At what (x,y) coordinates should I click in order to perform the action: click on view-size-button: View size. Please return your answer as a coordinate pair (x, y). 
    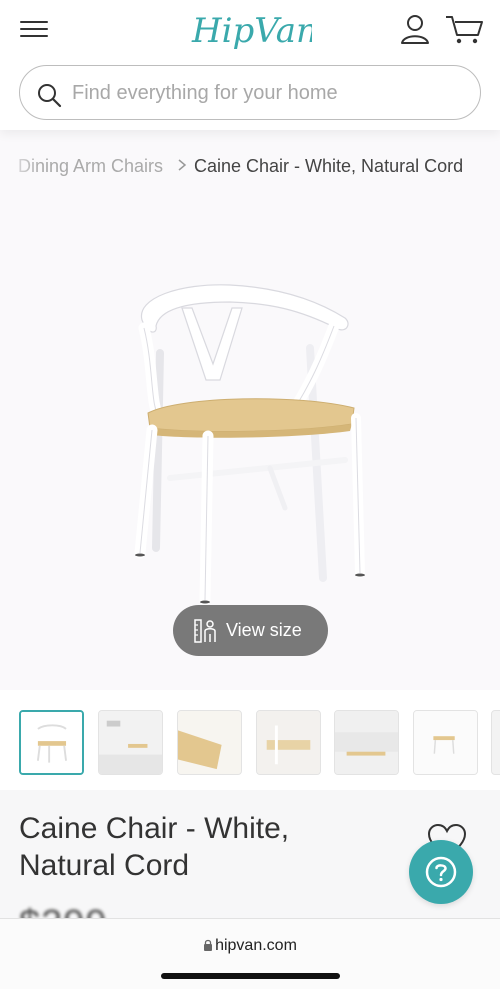
    Looking at the image, I should click on (250, 630).